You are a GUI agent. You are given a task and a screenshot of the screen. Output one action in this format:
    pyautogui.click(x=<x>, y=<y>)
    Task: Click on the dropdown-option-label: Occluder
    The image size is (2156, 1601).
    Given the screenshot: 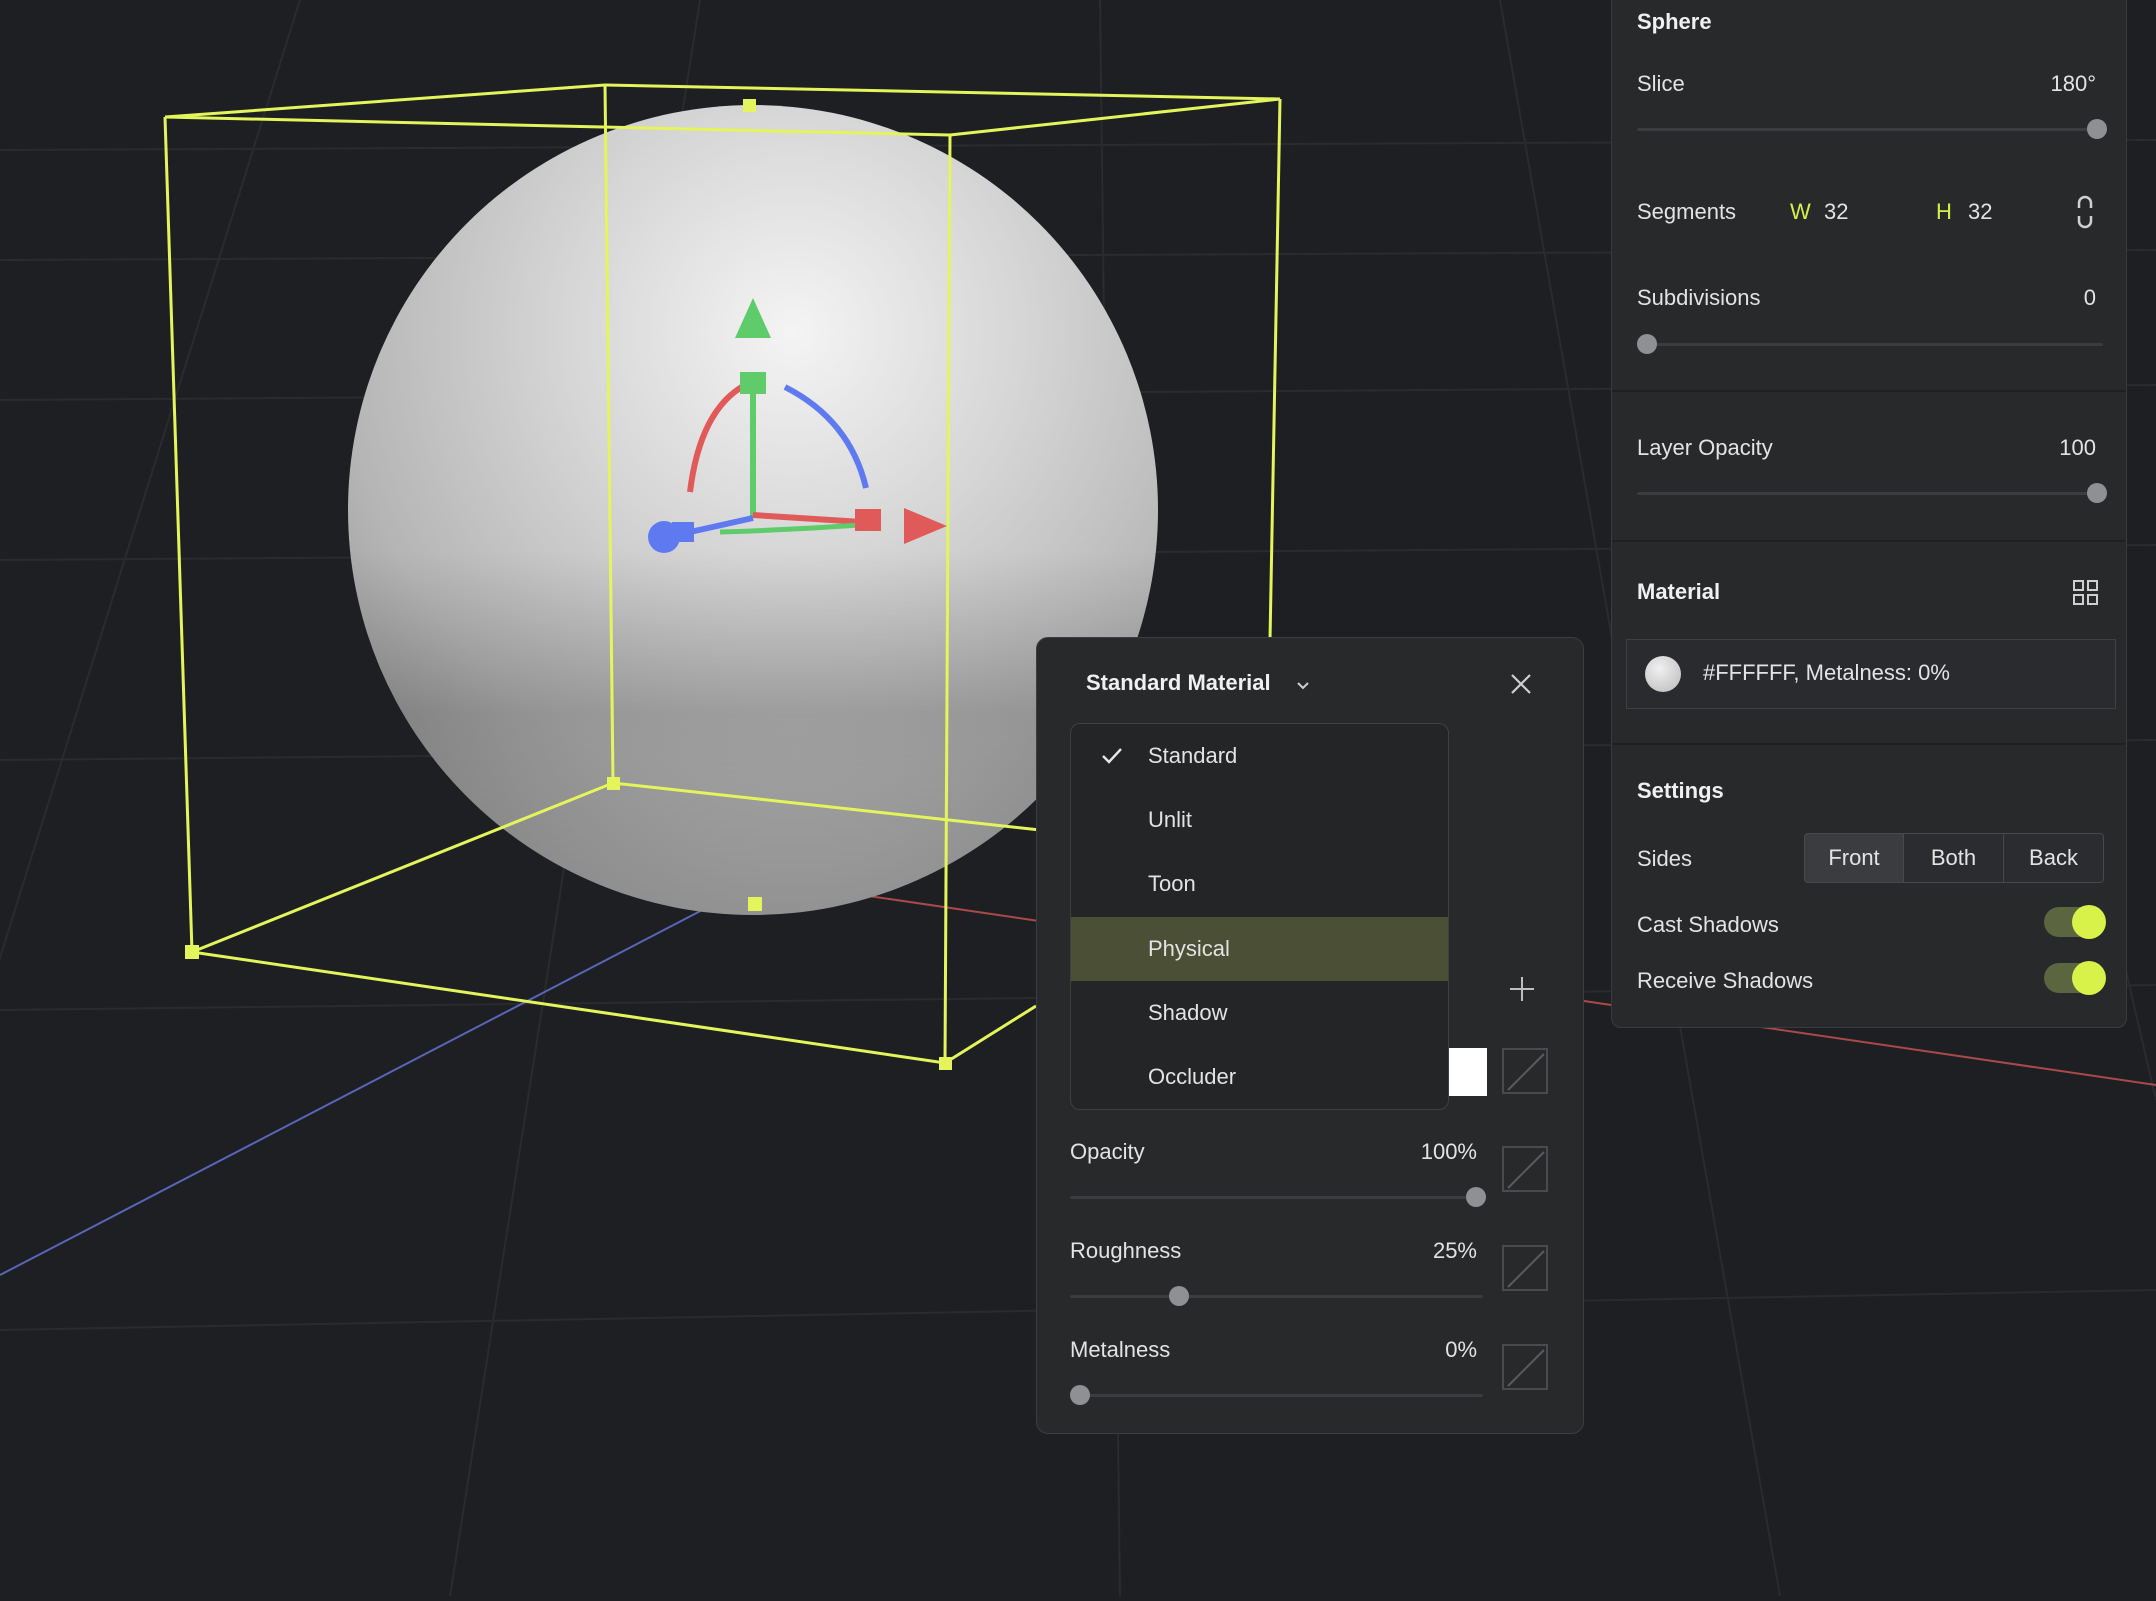 What is the action you would take?
    pyautogui.click(x=1192, y=1076)
    